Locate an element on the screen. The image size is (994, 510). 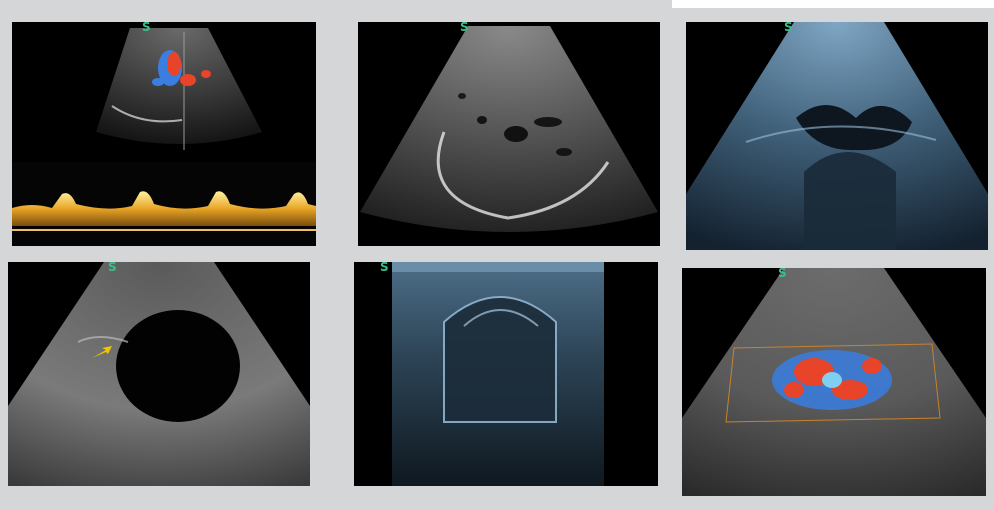
cyst-grayscale-image is located at coordinates (159, 374).